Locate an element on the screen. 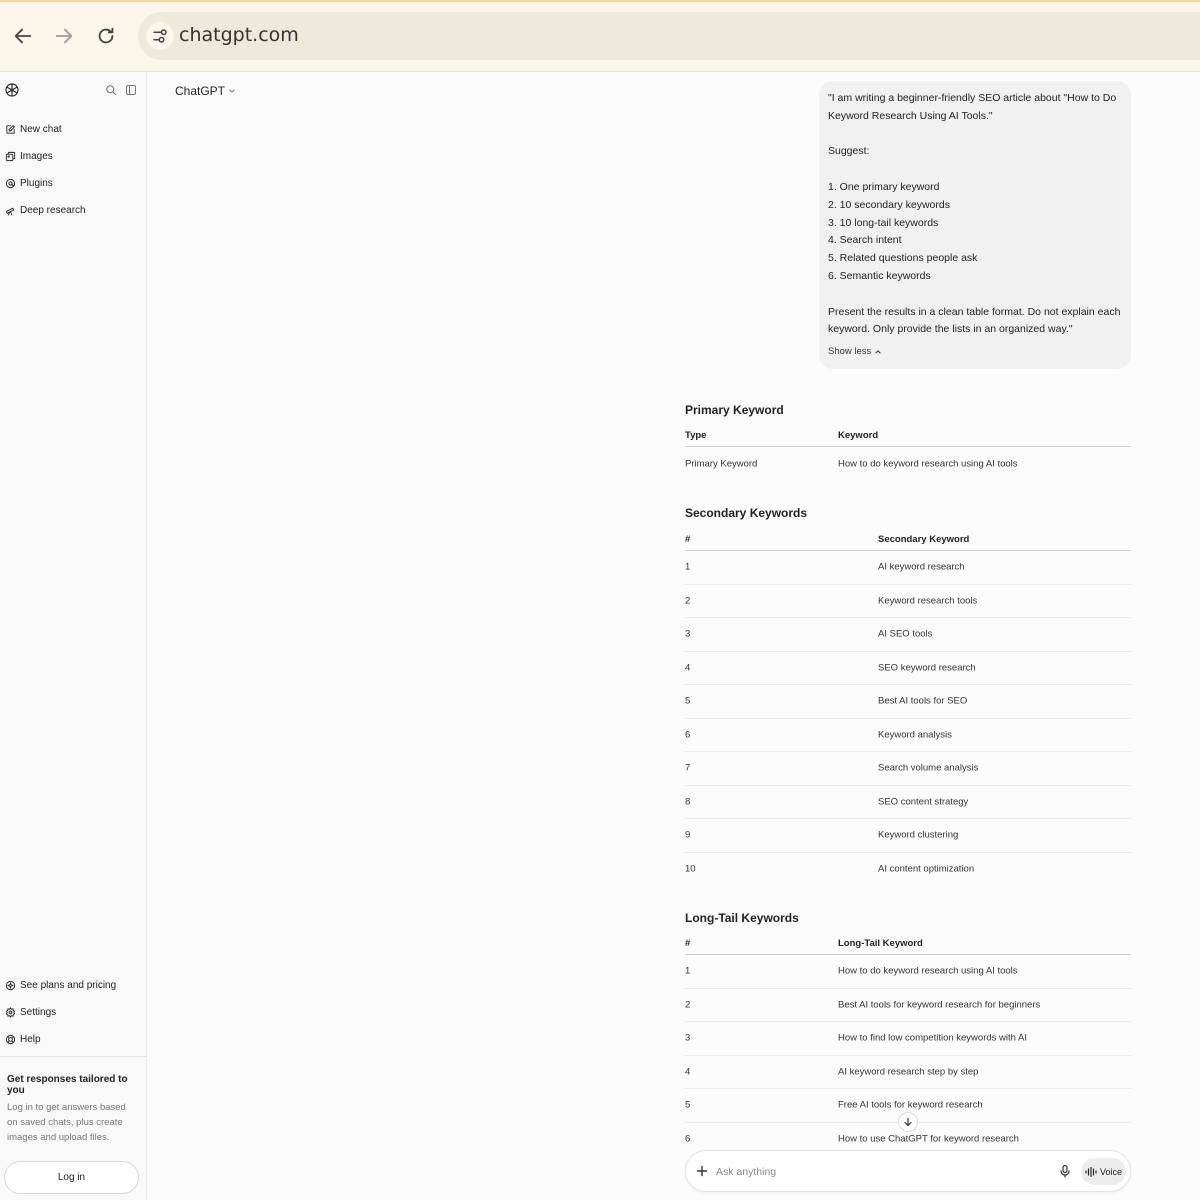 The width and height of the screenshot is (1200, 1200). column-header: Secondary Keyword is located at coordinates (924, 539).